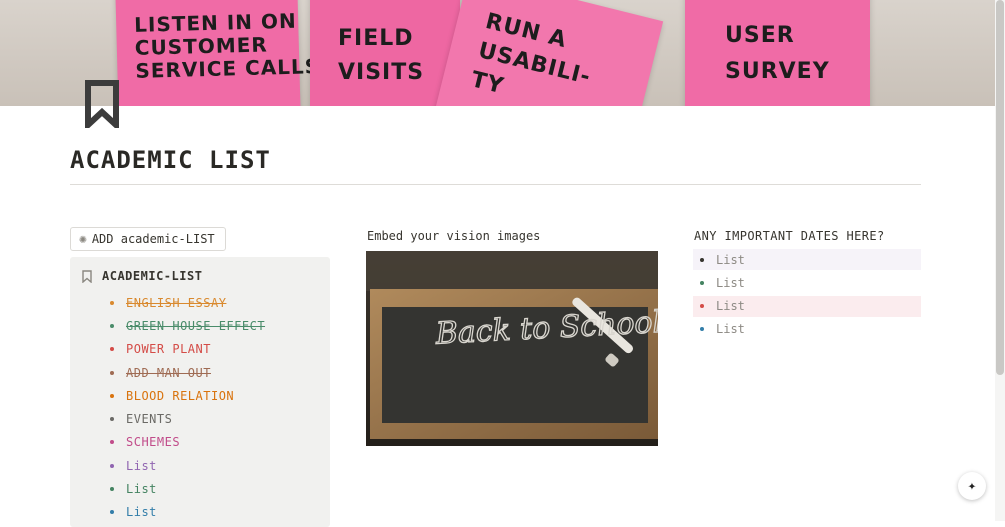 The image size is (1005, 527). I want to click on callout-header: ACADEMIC-LIST, so click(142, 276).